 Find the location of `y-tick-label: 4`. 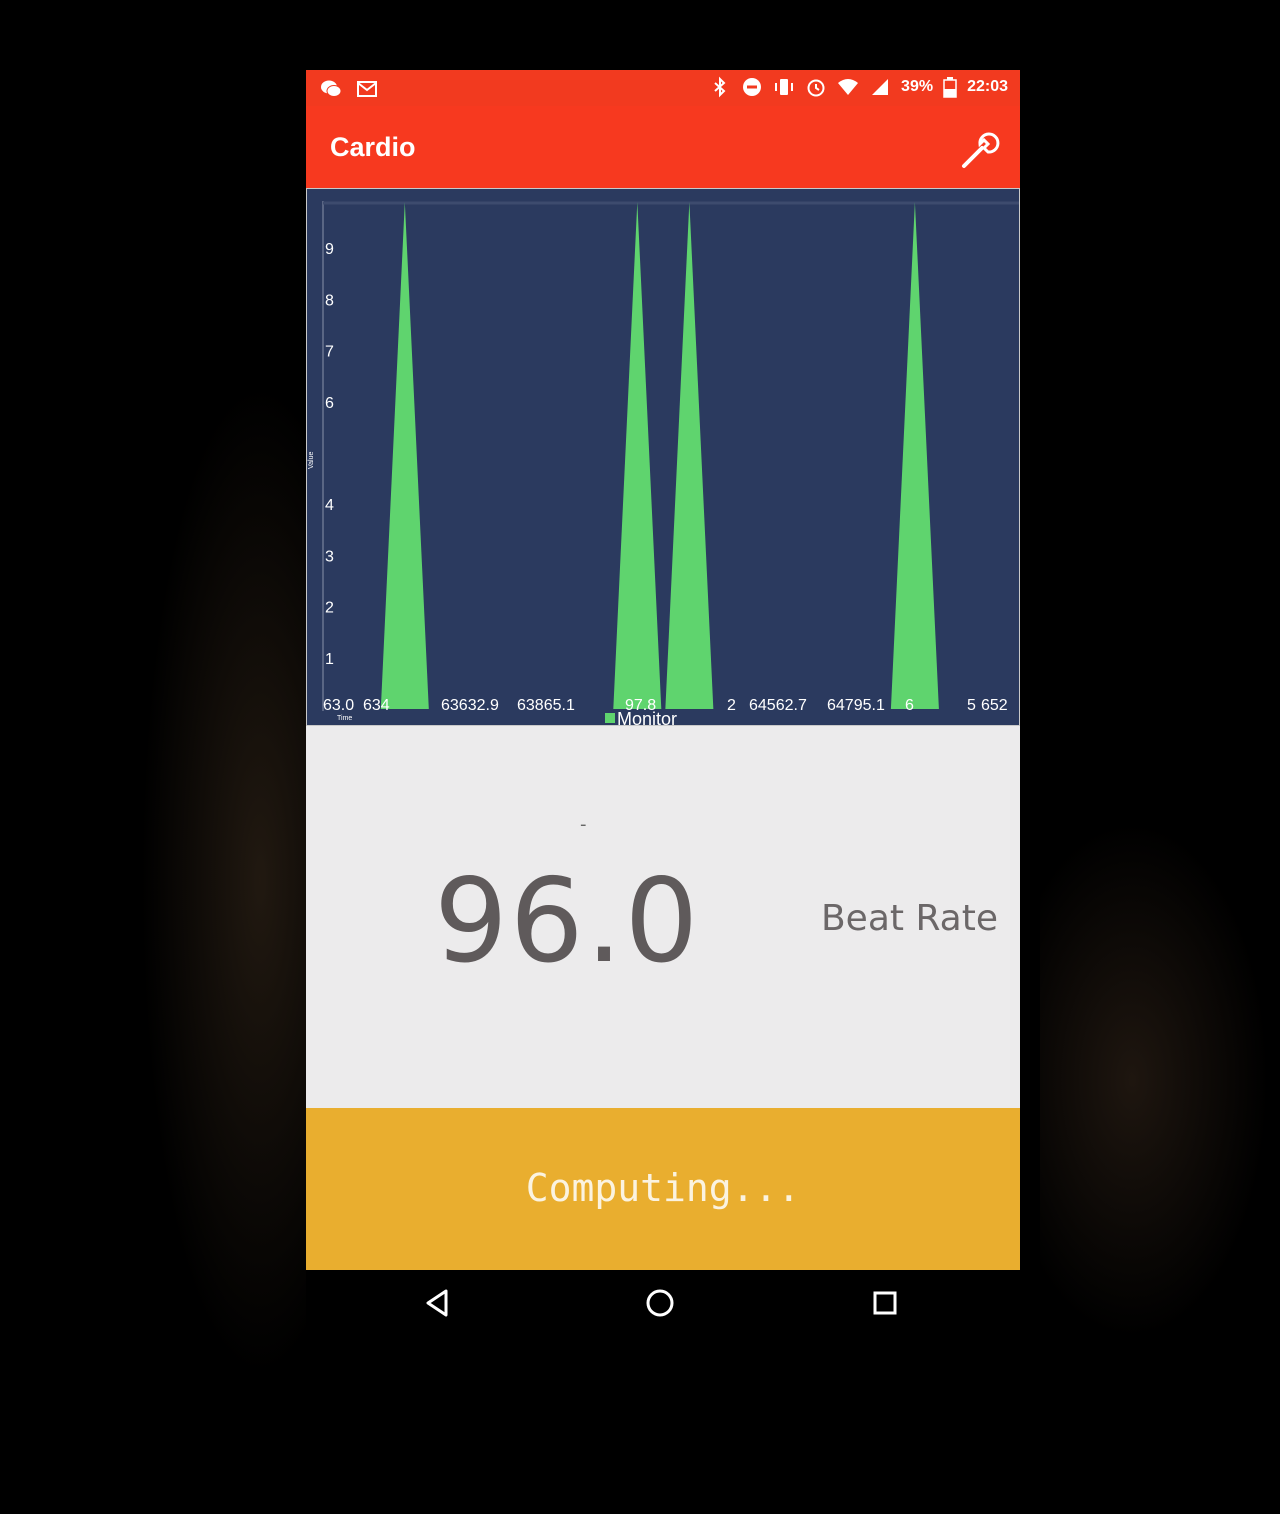

y-tick-label: 4 is located at coordinates (329, 505).